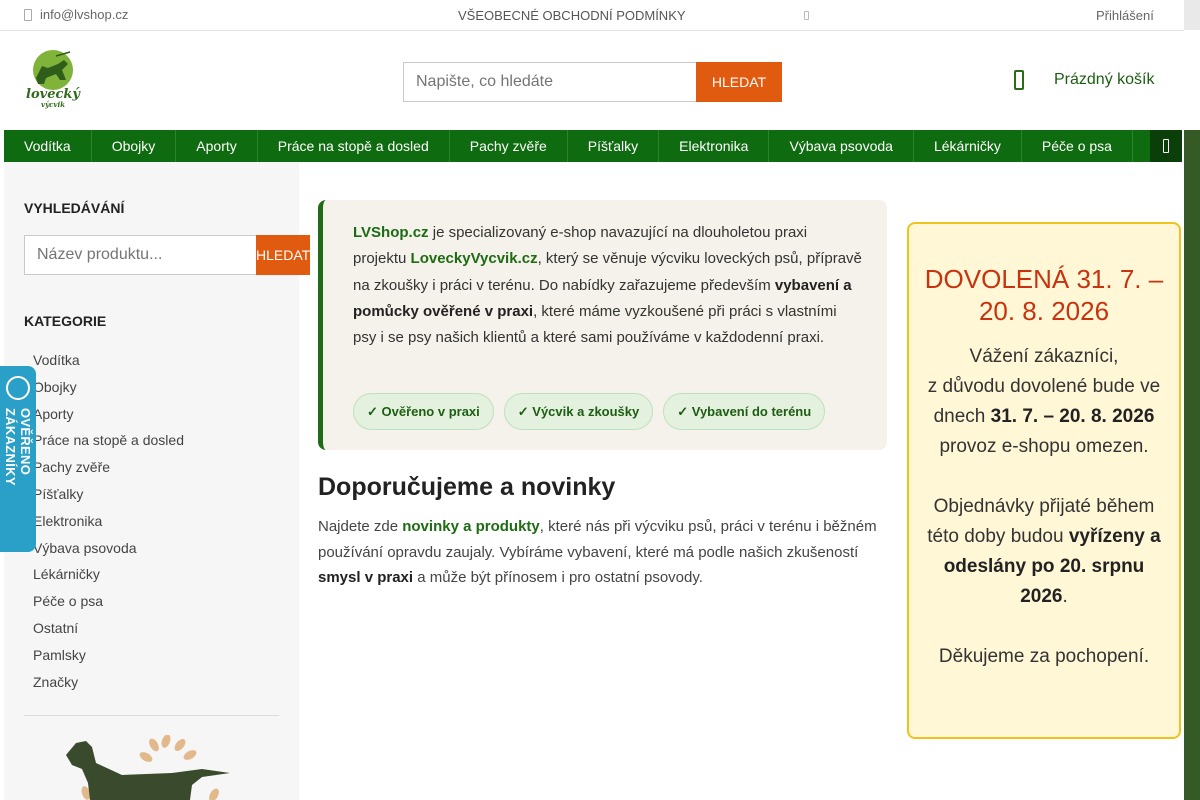 Image resolution: width=1200 pixels, height=800 pixels. I want to click on nav-item-lekarnicky: Lékárničky, so click(968, 146).